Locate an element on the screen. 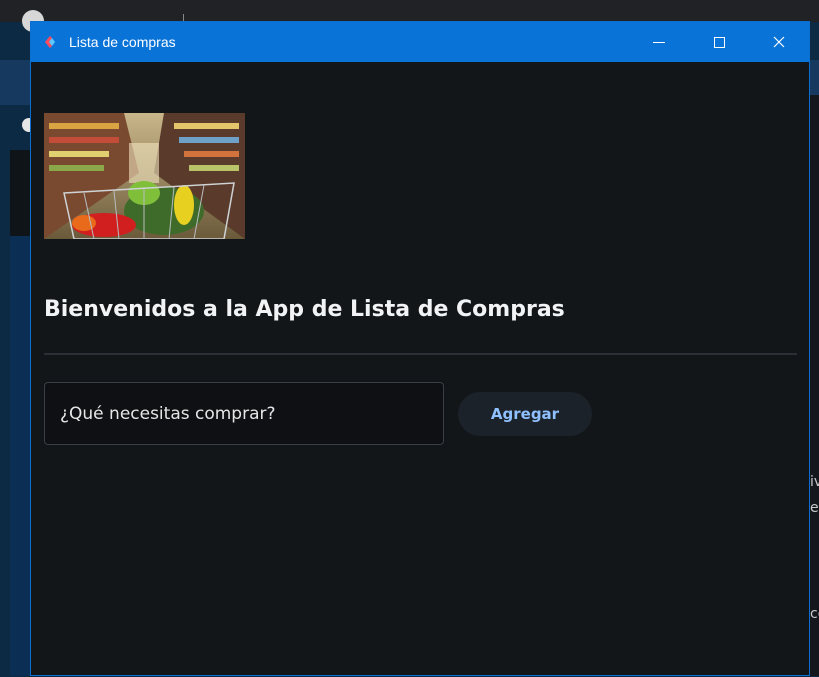 The image size is (819, 677). close-icon is located at coordinates (779, 42).